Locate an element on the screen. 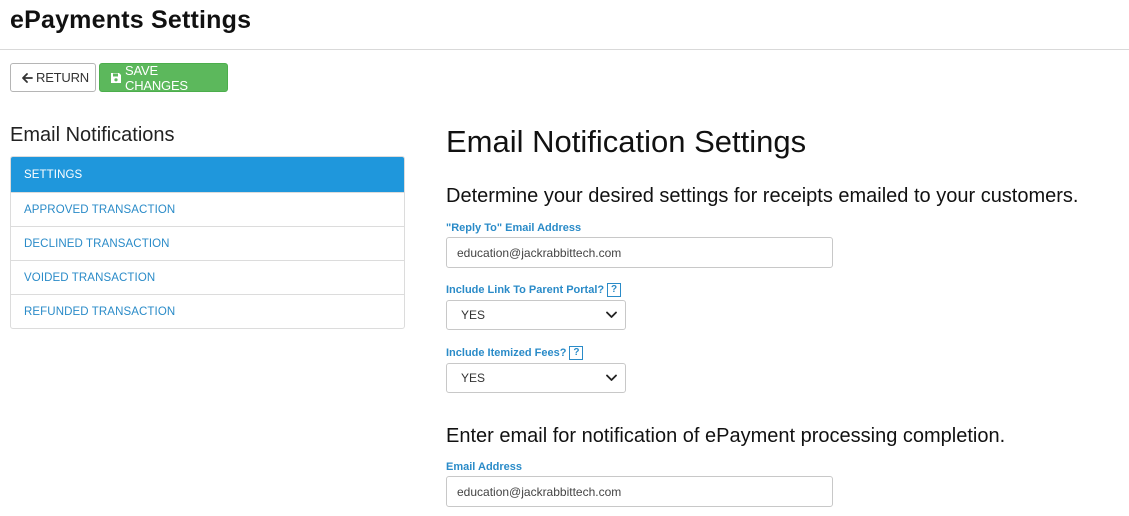 Image resolution: width=1129 pixels, height=516 pixels. toolbar: RETURN SAVE CHANGES is located at coordinates (119, 77).